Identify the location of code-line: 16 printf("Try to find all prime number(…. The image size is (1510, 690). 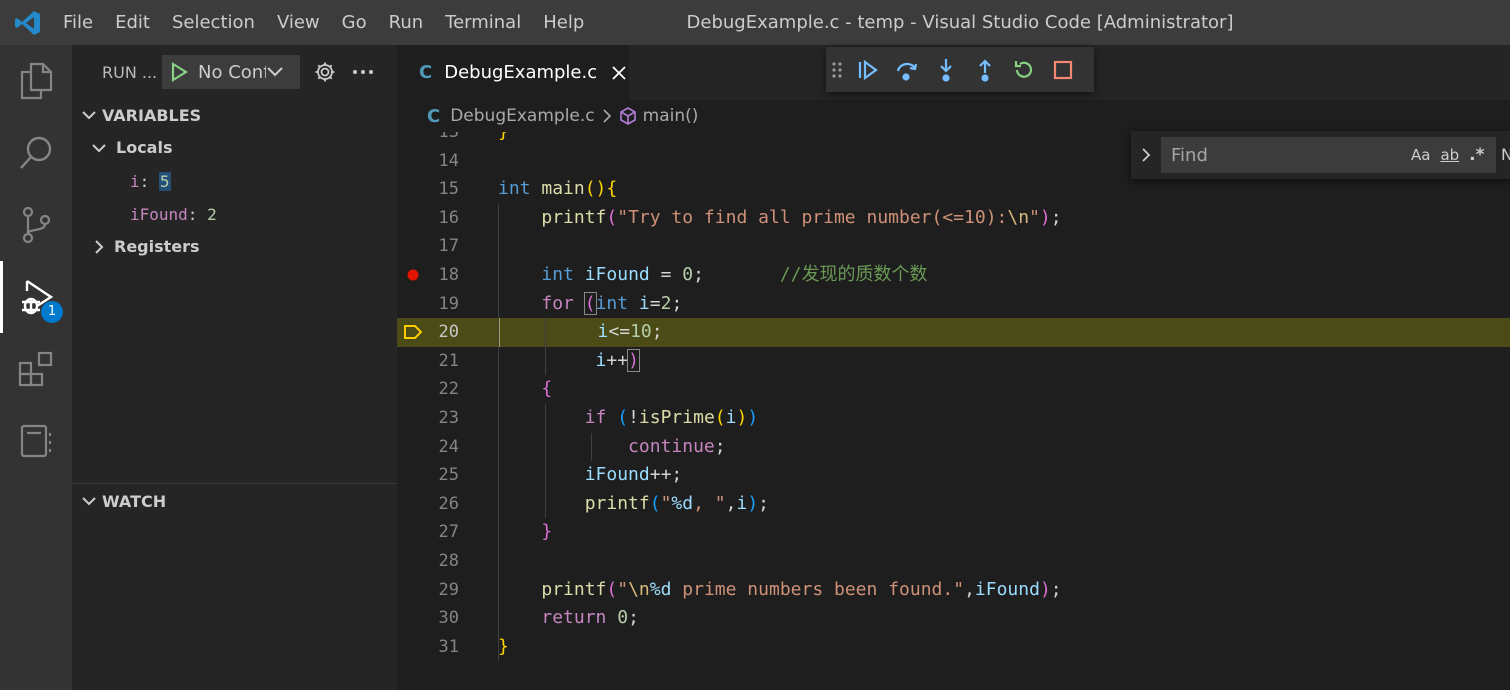
(953, 218).